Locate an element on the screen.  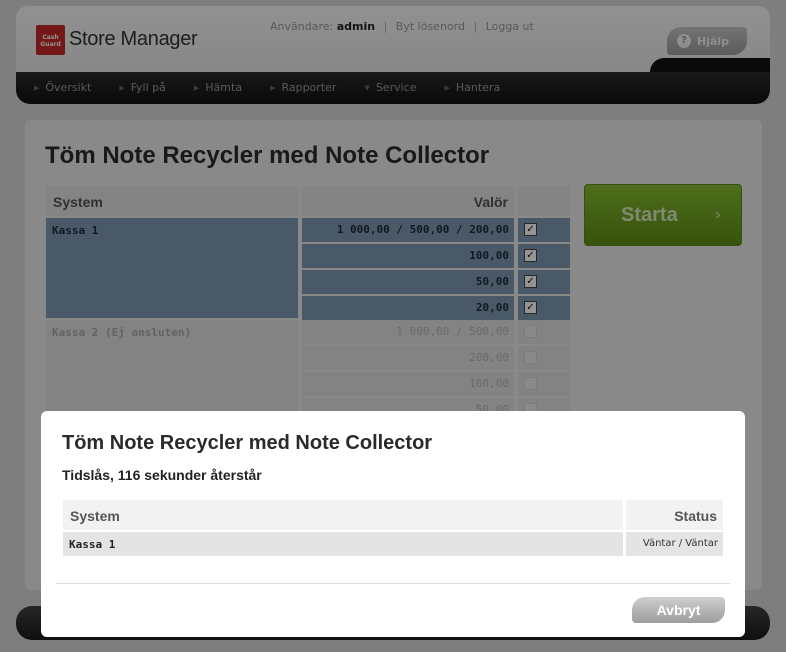
dialog-countdown: Tidslås, 116 sekunder återstår is located at coordinates (162, 475).